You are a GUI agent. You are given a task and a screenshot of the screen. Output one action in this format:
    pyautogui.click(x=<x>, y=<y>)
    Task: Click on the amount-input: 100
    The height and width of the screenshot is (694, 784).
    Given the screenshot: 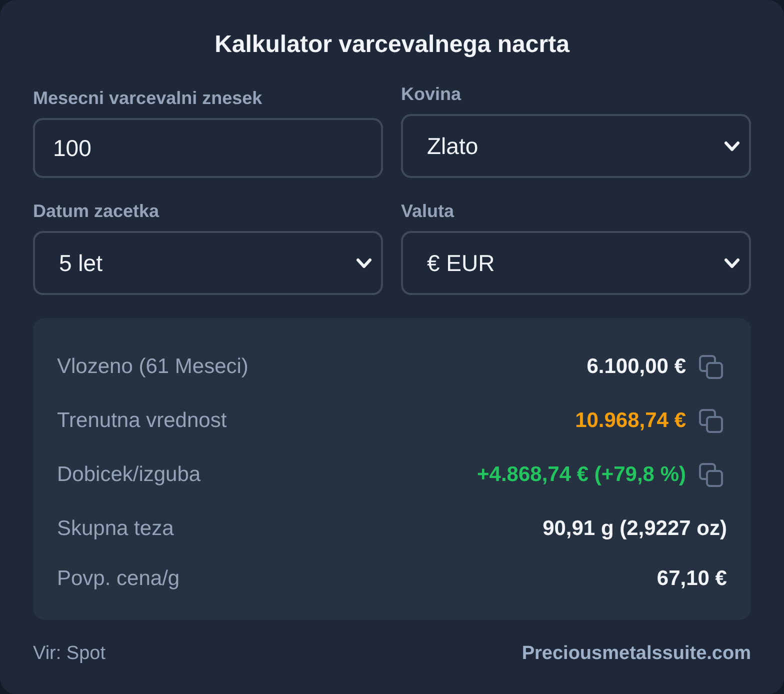 What is the action you would take?
    pyautogui.click(x=208, y=148)
    